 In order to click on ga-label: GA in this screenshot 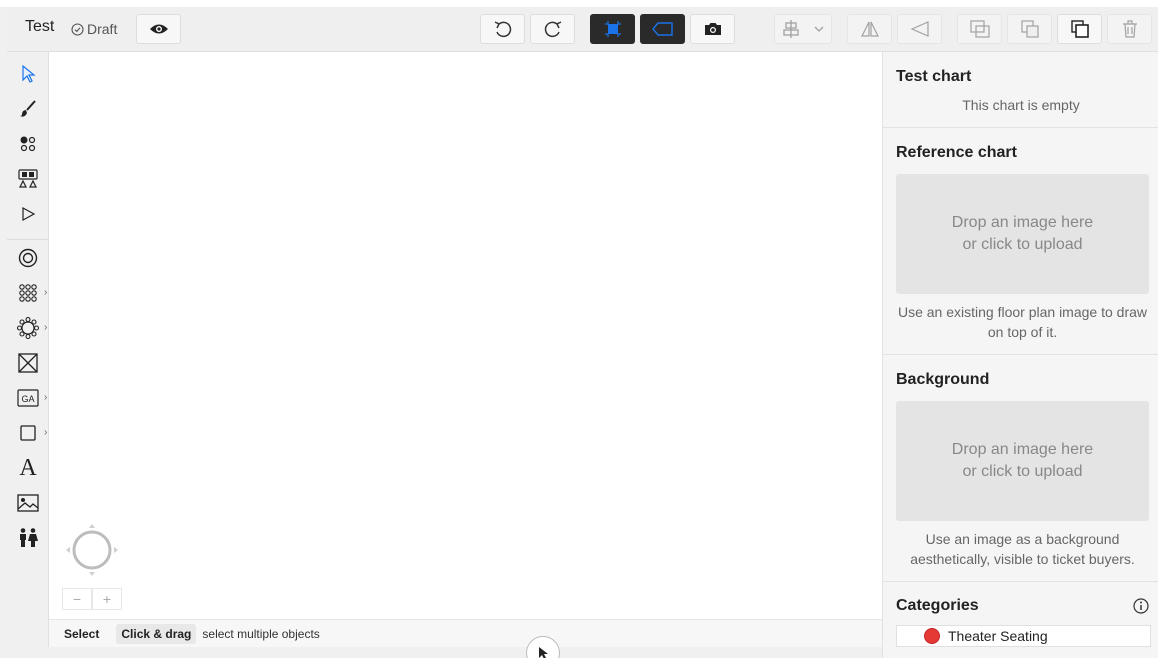, I will do `click(27, 399)`.